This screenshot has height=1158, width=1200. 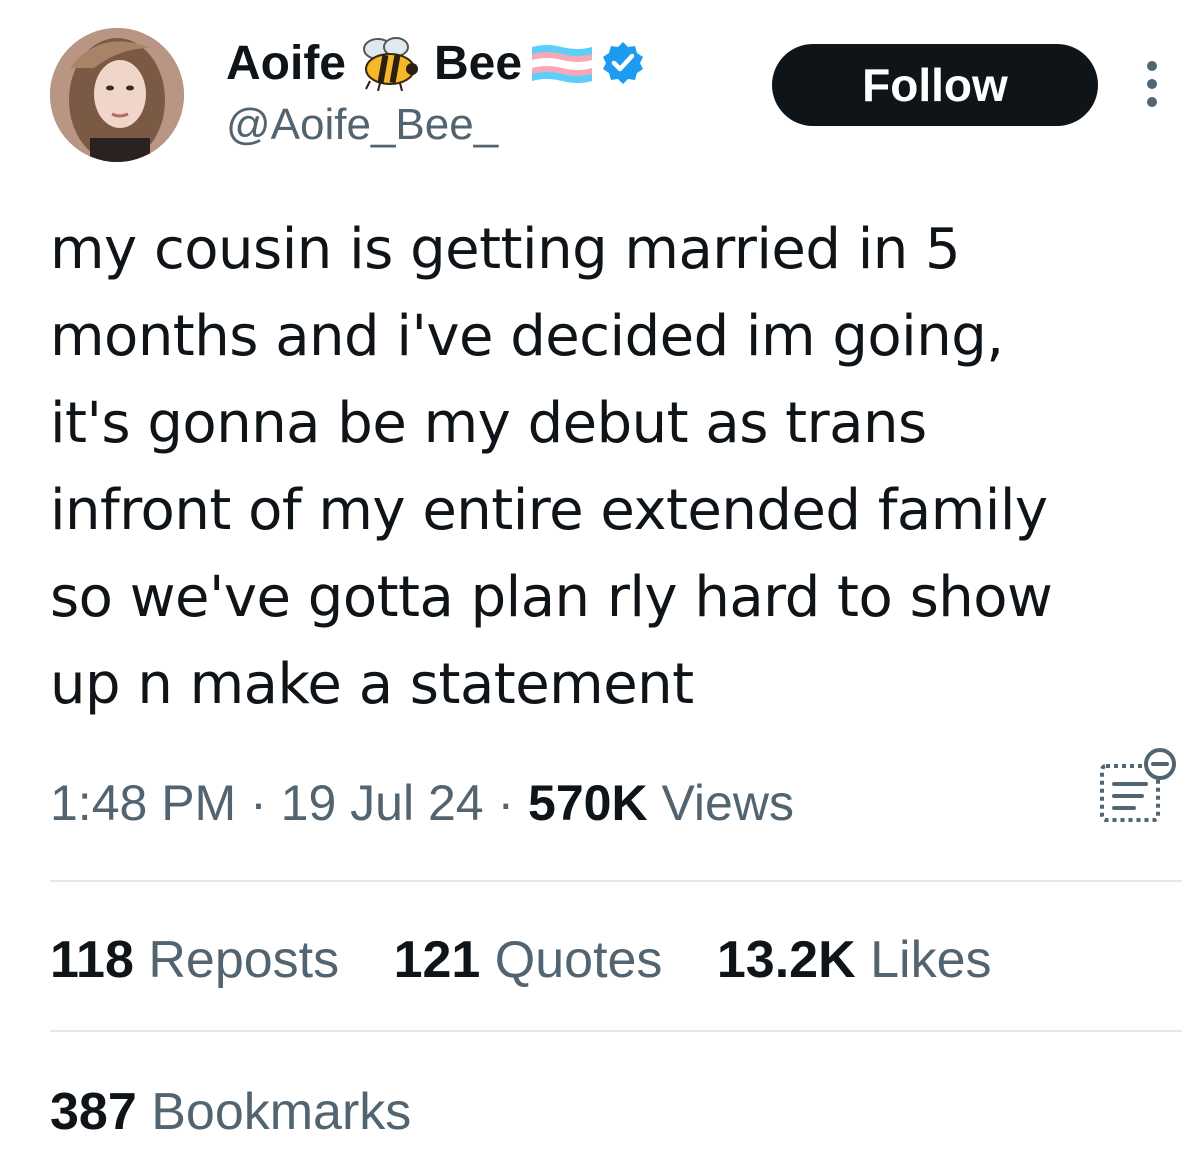 I want to click on bookmarks-stat: 387 Bookmarks, so click(x=230, y=1112).